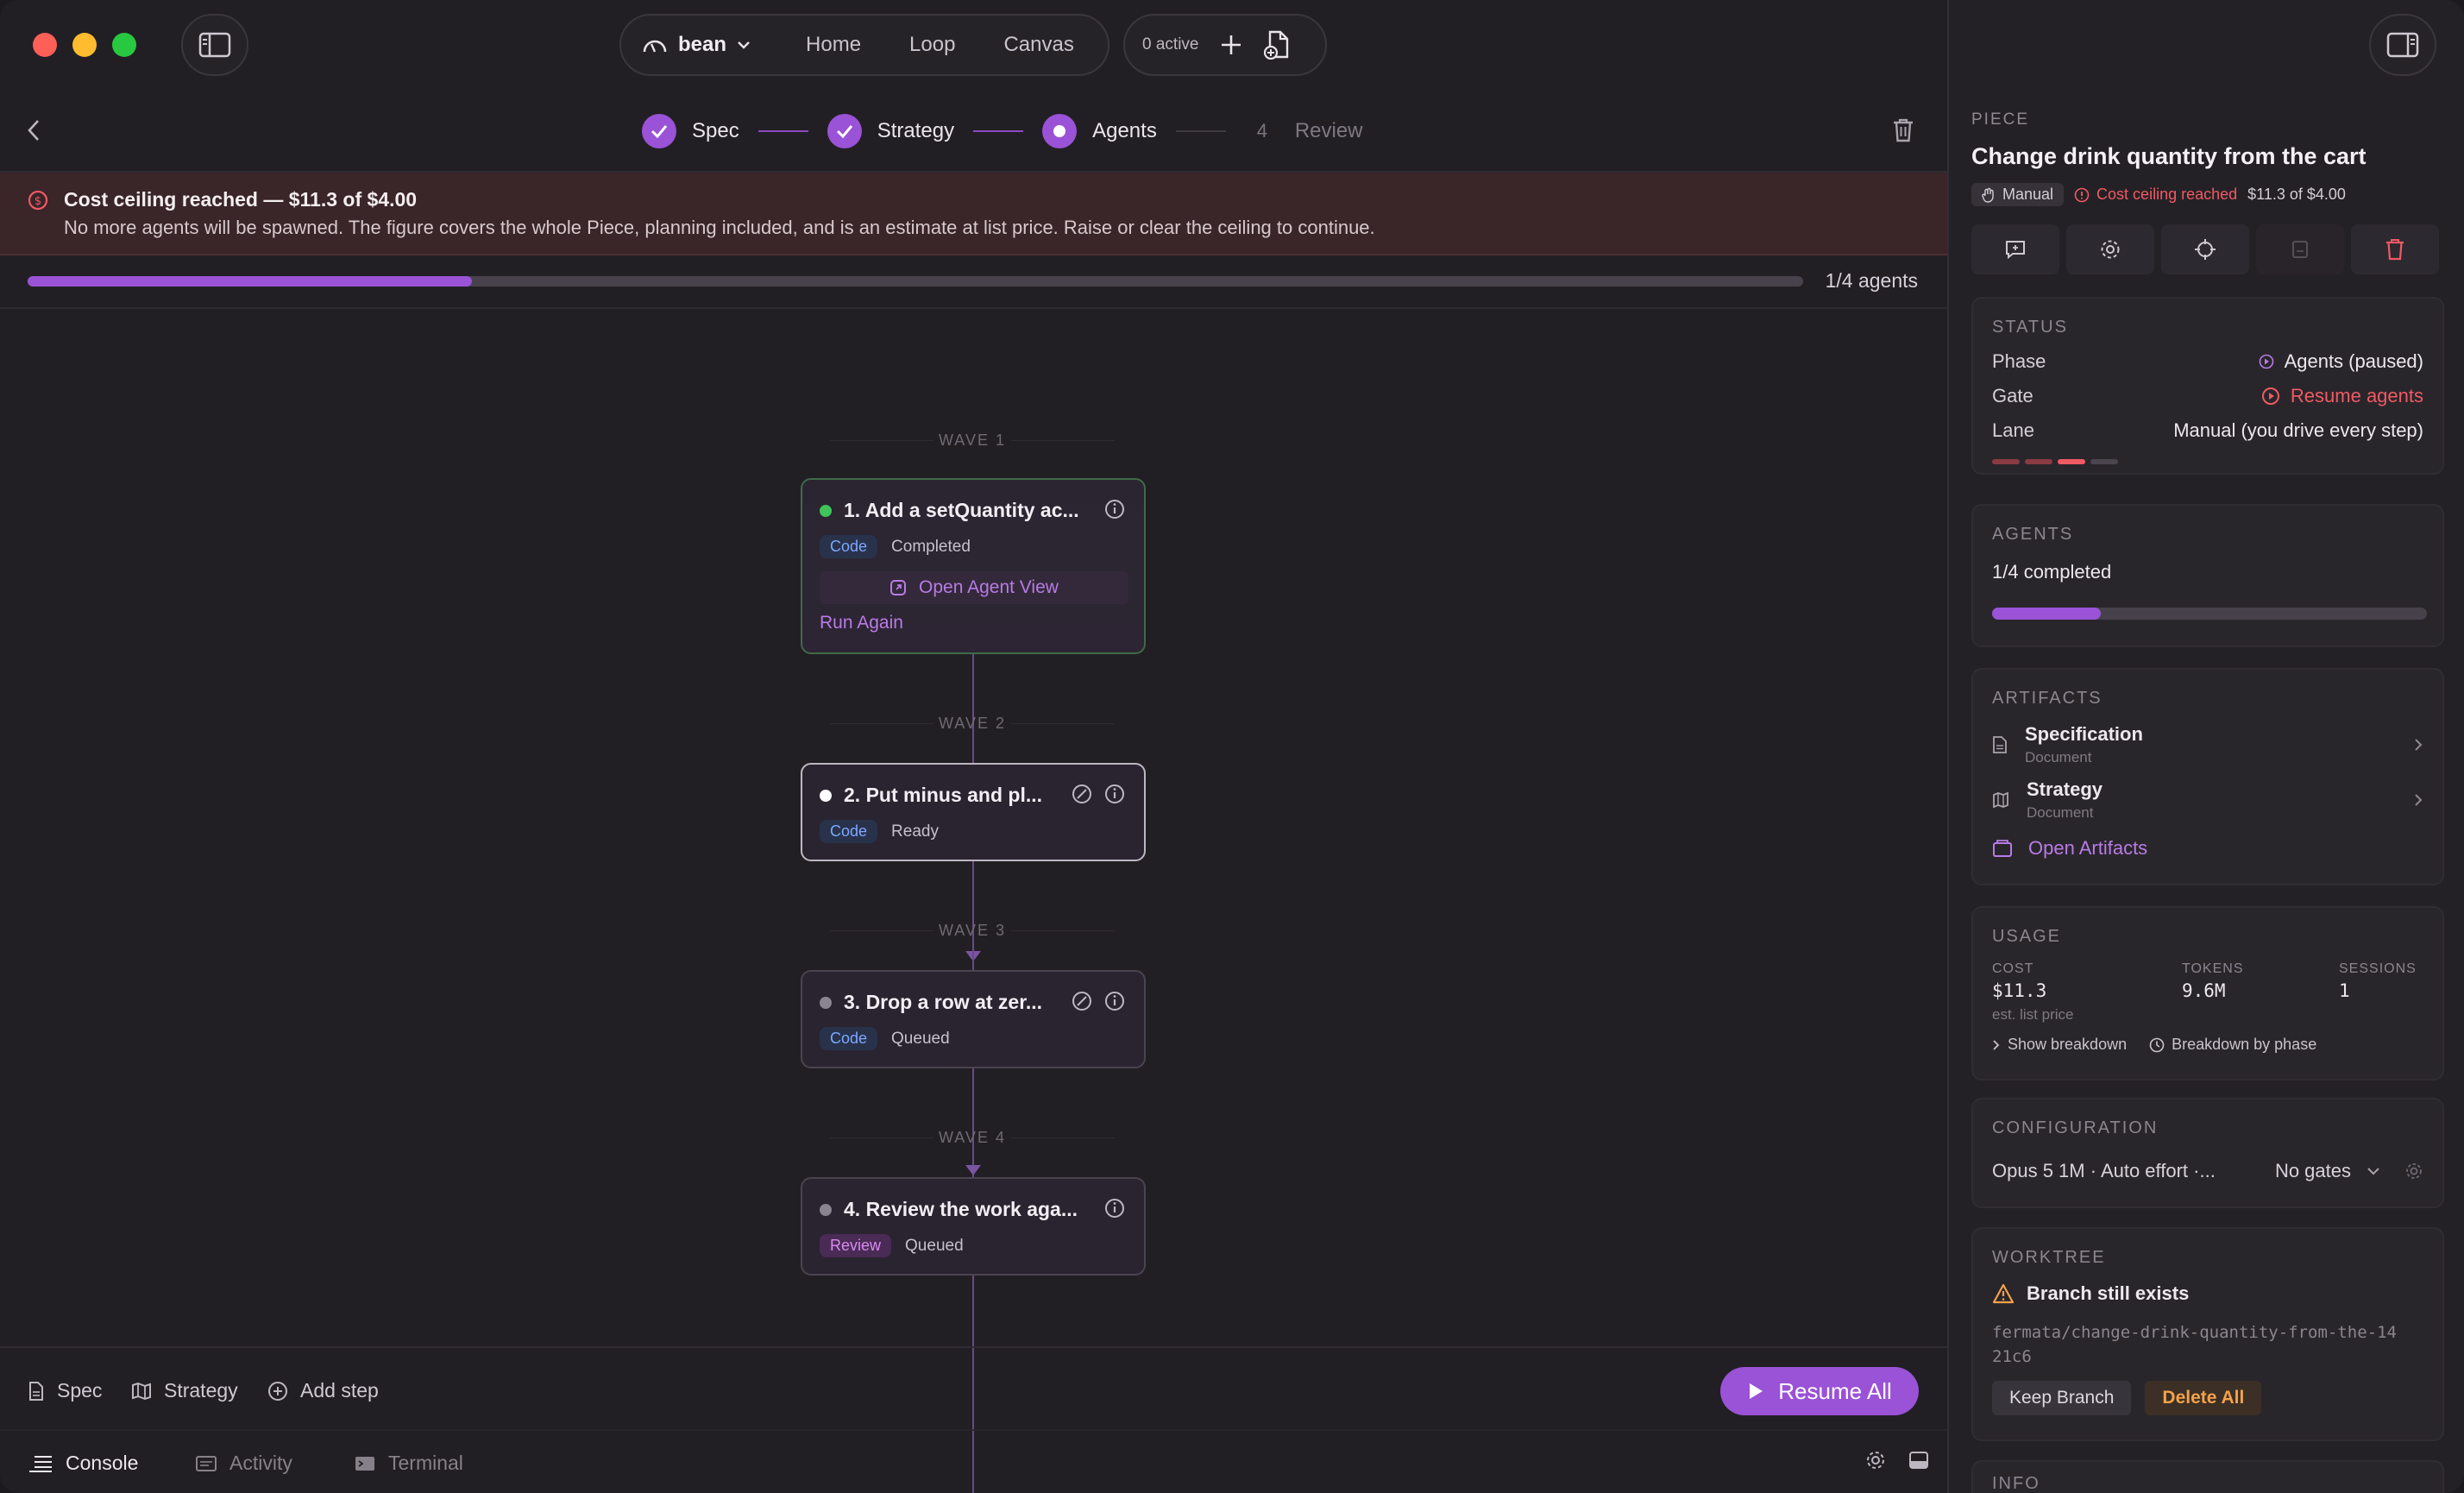  What do you see at coordinates (2298, 430) in the screenshot?
I see `lane-text: Manual (you drive every step)` at bounding box center [2298, 430].